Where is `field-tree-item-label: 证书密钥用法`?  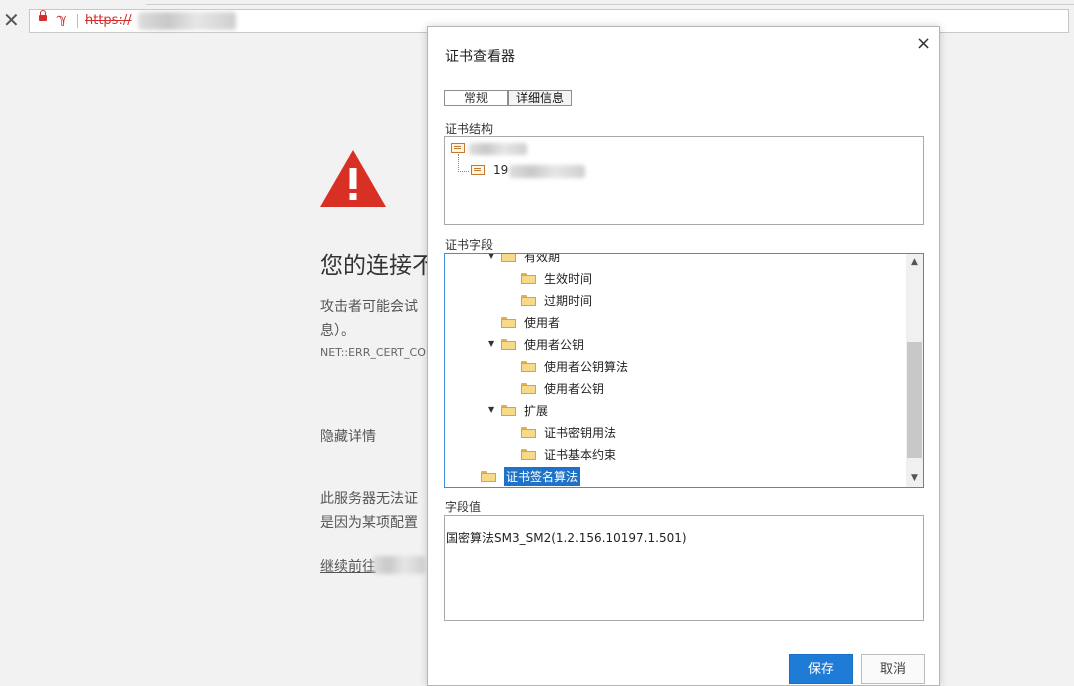 field-tree-item-label: 证书密钥用法 is located at coordinates (580, 432).